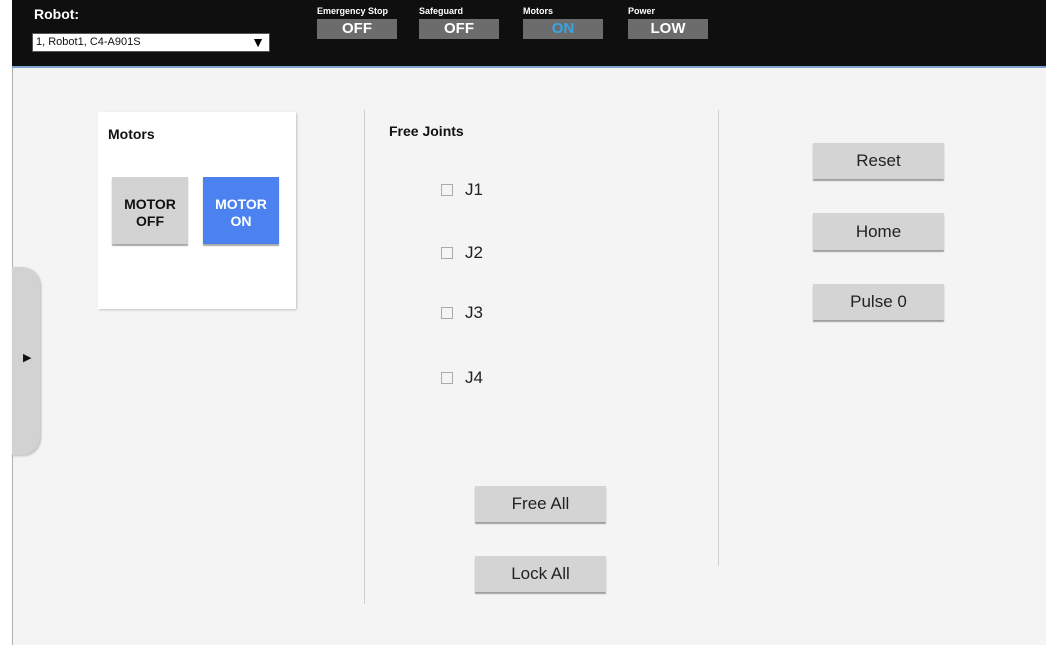 The width and height of the screenshot is (1046, 645). What do you see at coordinates (668, 29) in the screenshot?
I see `status-value: LOW` at bounding box center [668, 29].